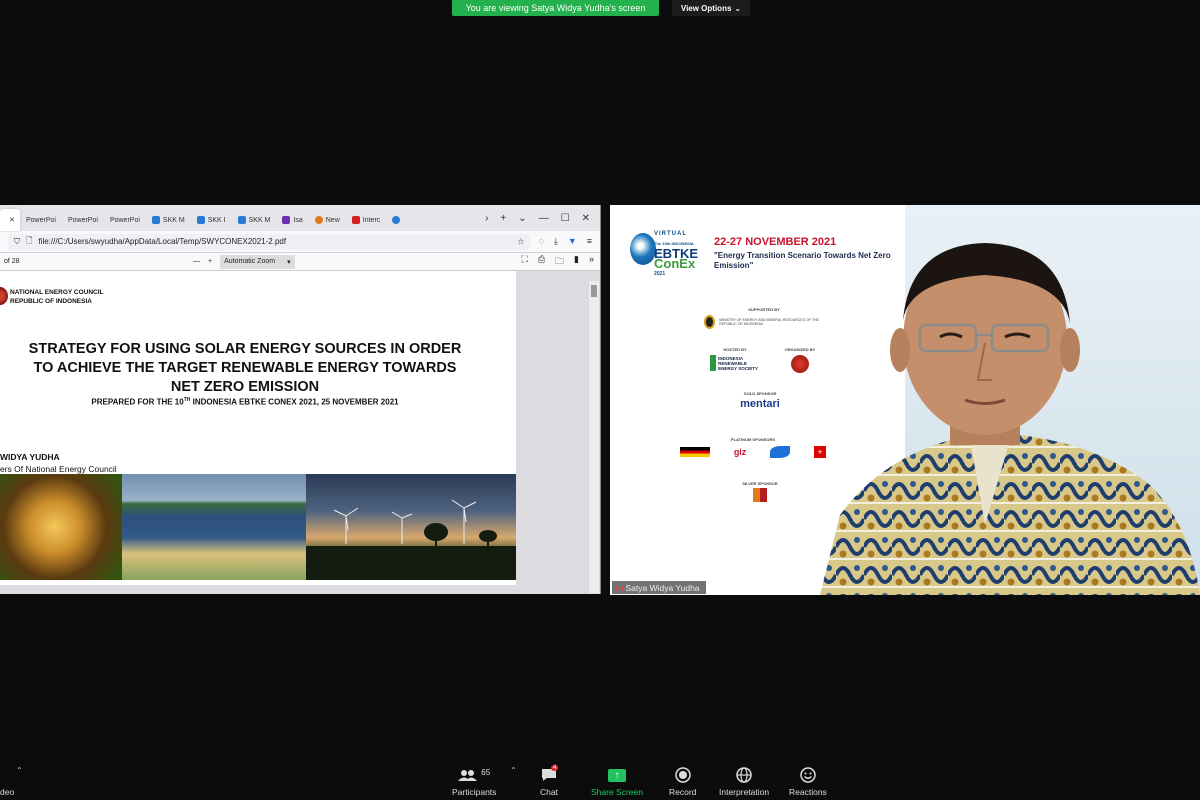  I want to click on logo-conex: ConEx, so click(675, 263).